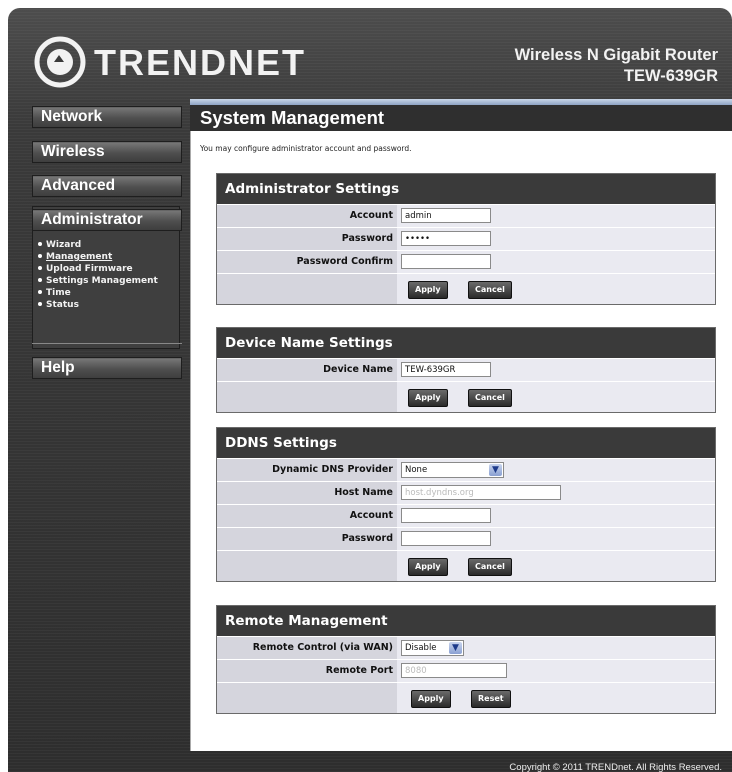  I want to click on remote-apply-button: Apply, so click(431, 699).